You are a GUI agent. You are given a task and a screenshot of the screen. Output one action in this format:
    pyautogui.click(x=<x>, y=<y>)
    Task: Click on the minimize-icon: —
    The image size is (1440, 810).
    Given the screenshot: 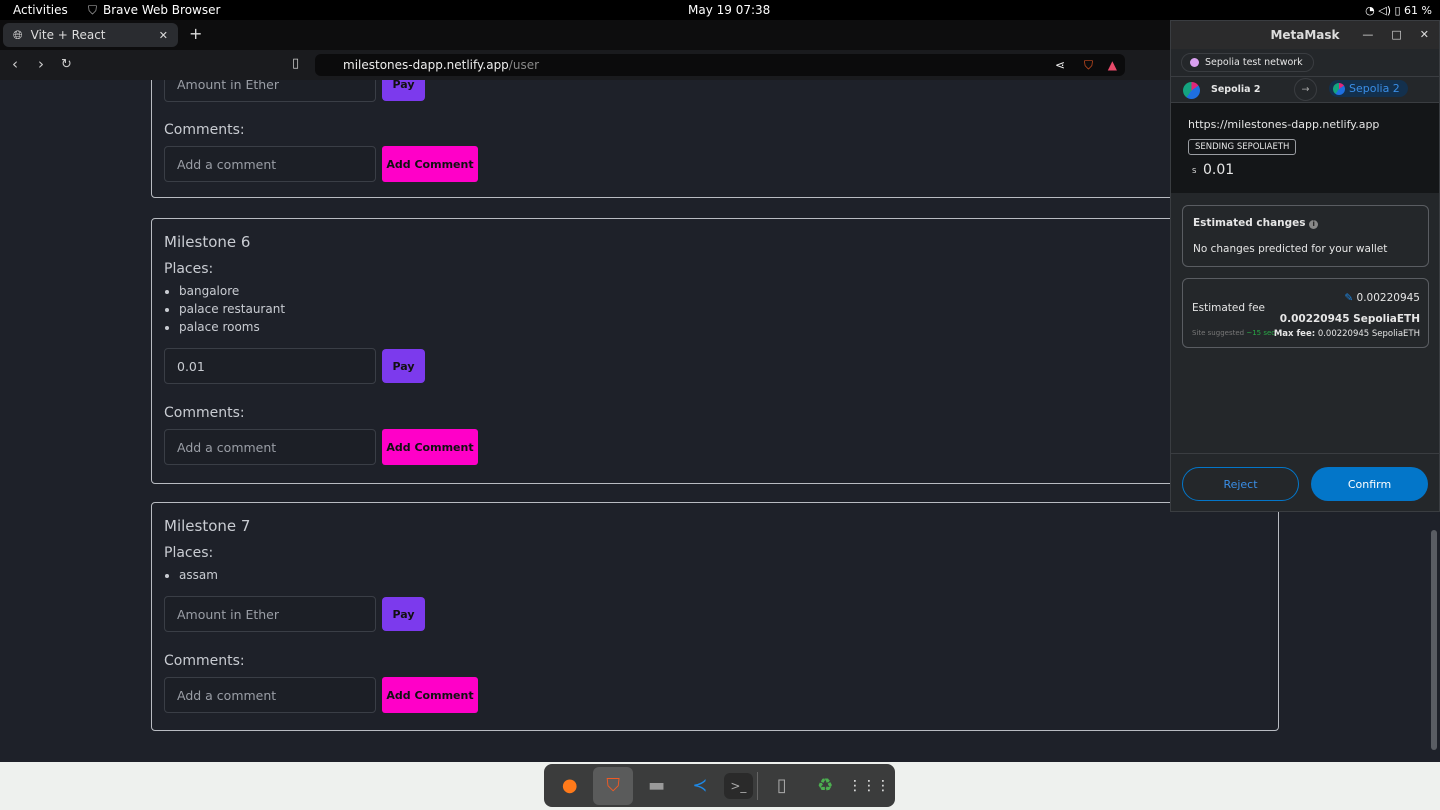 What is the action you would take?
    pyautogui.click(x=1367, y=34)
    